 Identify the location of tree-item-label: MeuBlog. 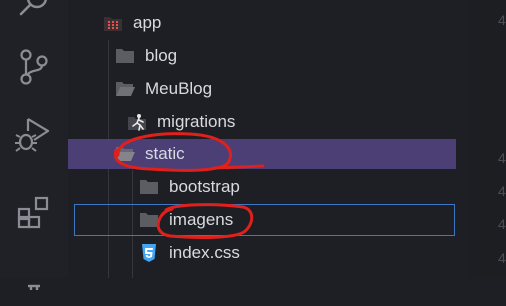
(179, 88).